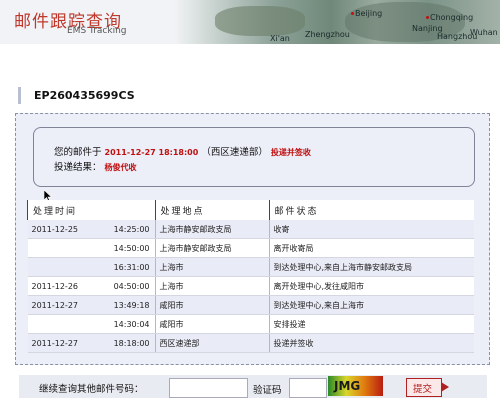 Image resolution: width=500 pixels, height=417 pixels. Describe the element at coordinates (151, 152) in the screenshot. I see `summary-datetime: 2011-12-27 18:18:00` at that location.